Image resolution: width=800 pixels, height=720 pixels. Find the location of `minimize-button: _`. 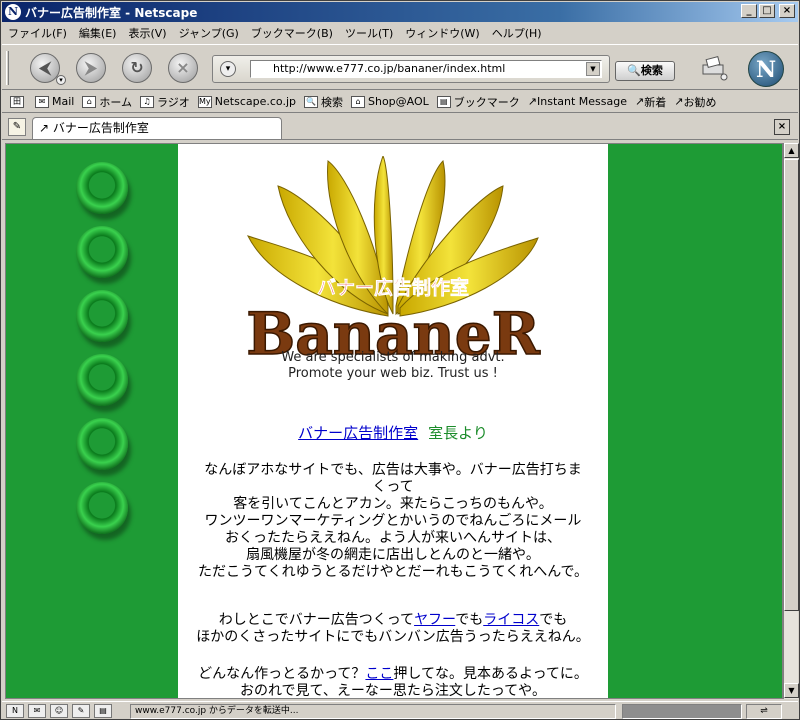

minimize-button: _ is located at coordinates (749, 11).